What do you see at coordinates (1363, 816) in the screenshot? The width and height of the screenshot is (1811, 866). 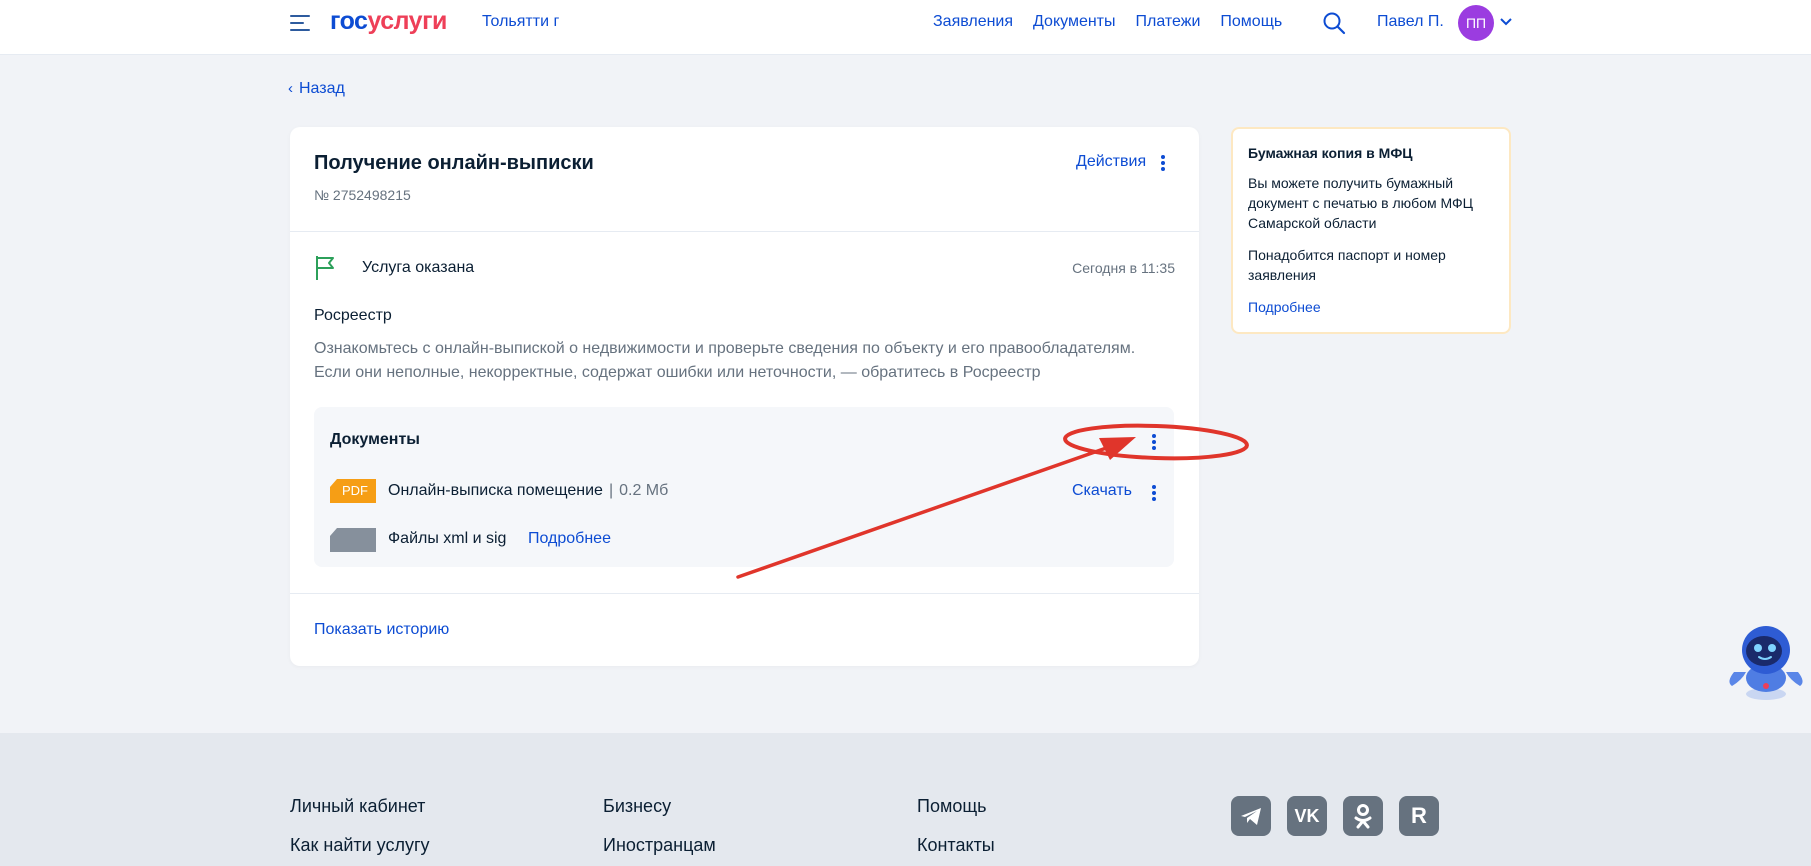 I see `ok-icon` at bounding box center [1363, 816].